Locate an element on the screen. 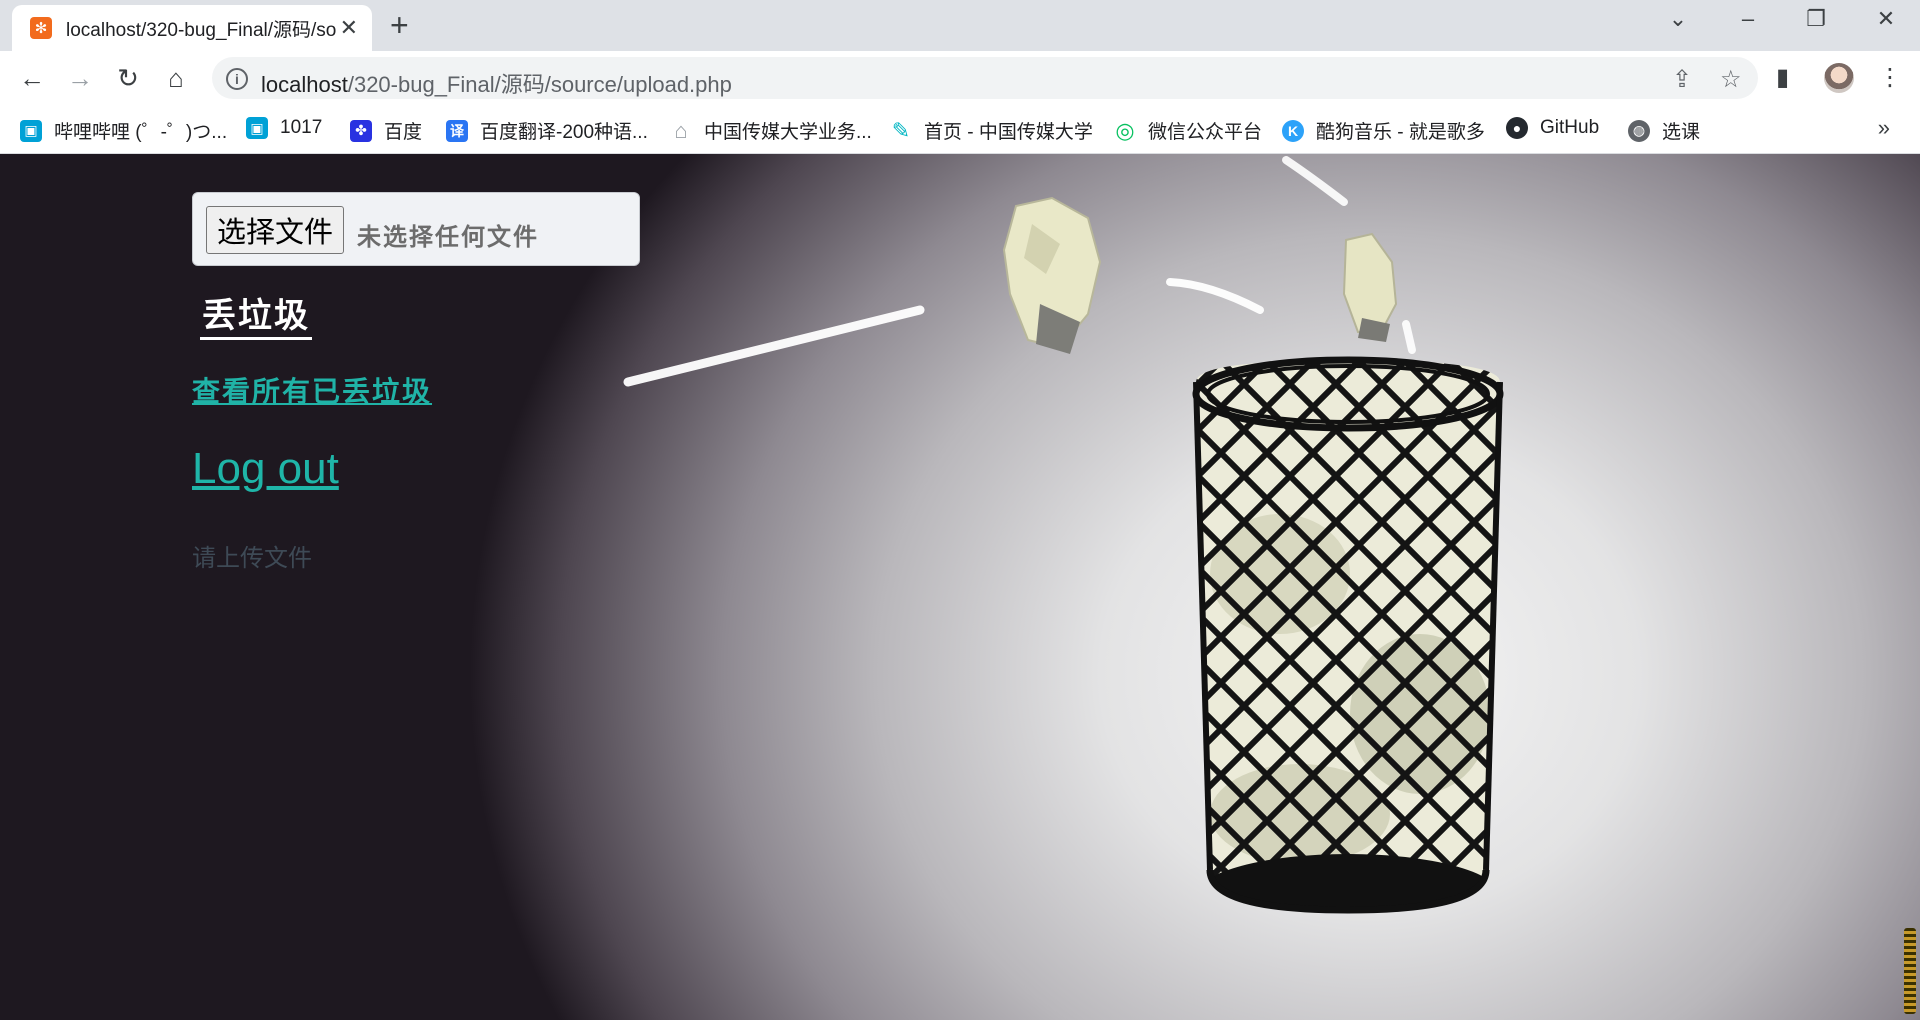  close-tab-icon: ✕ is located at coordinates (349, 28).